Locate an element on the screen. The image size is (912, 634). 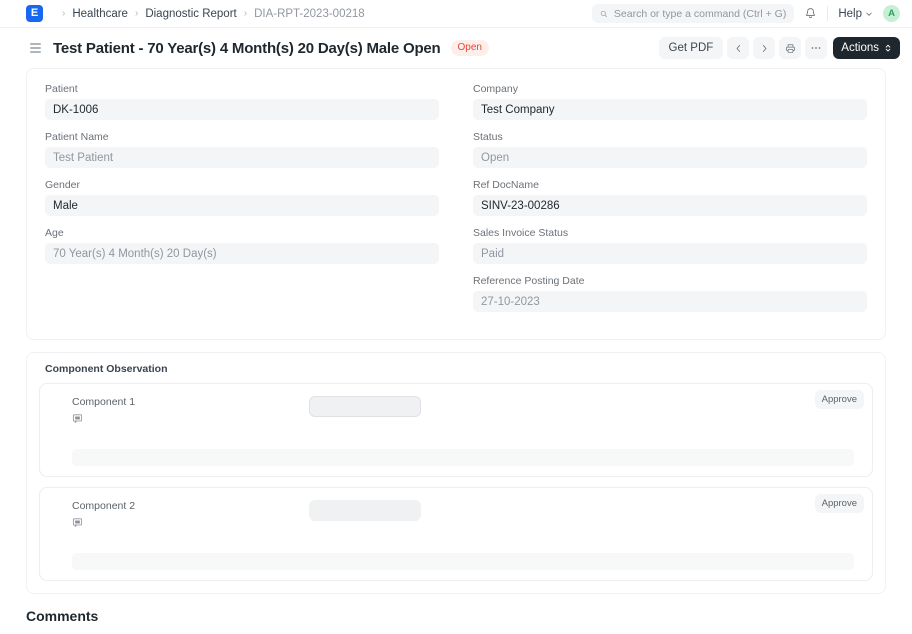
field-gender: Gender Male is located at coordinates (242, 197).